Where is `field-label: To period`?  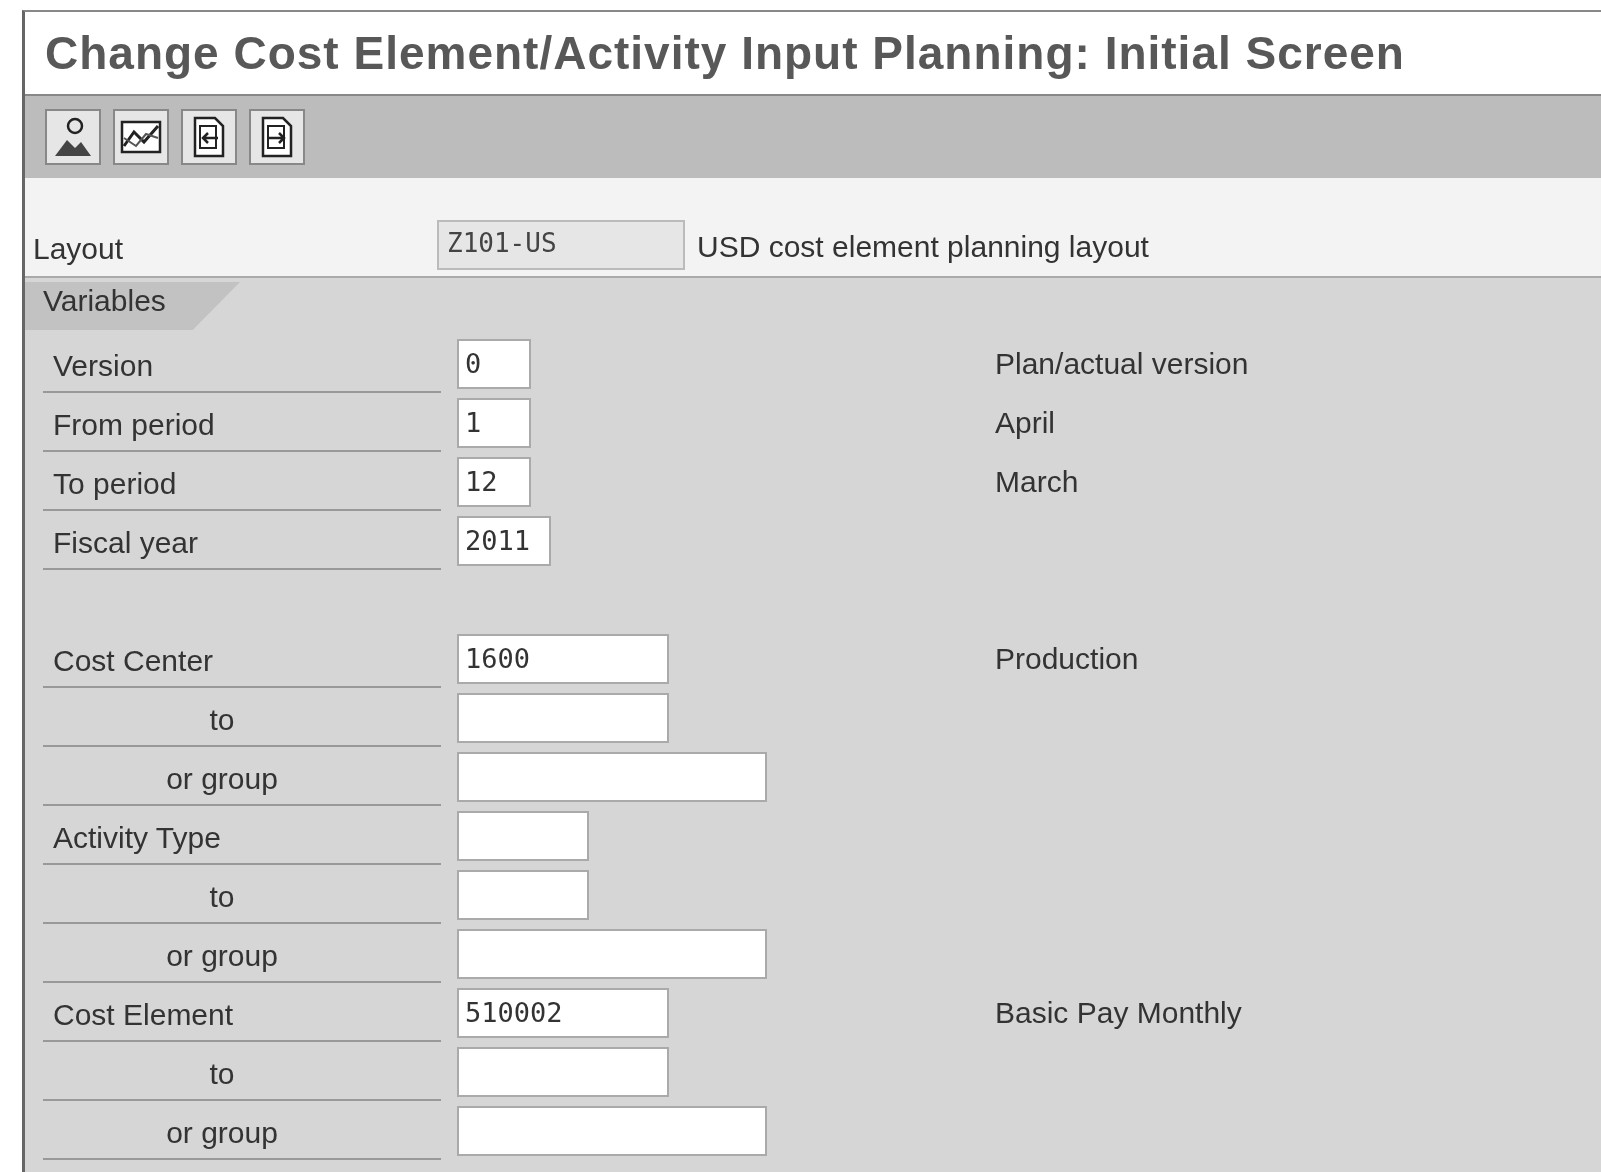 field-label: To period is located at coordinates (242, 484).